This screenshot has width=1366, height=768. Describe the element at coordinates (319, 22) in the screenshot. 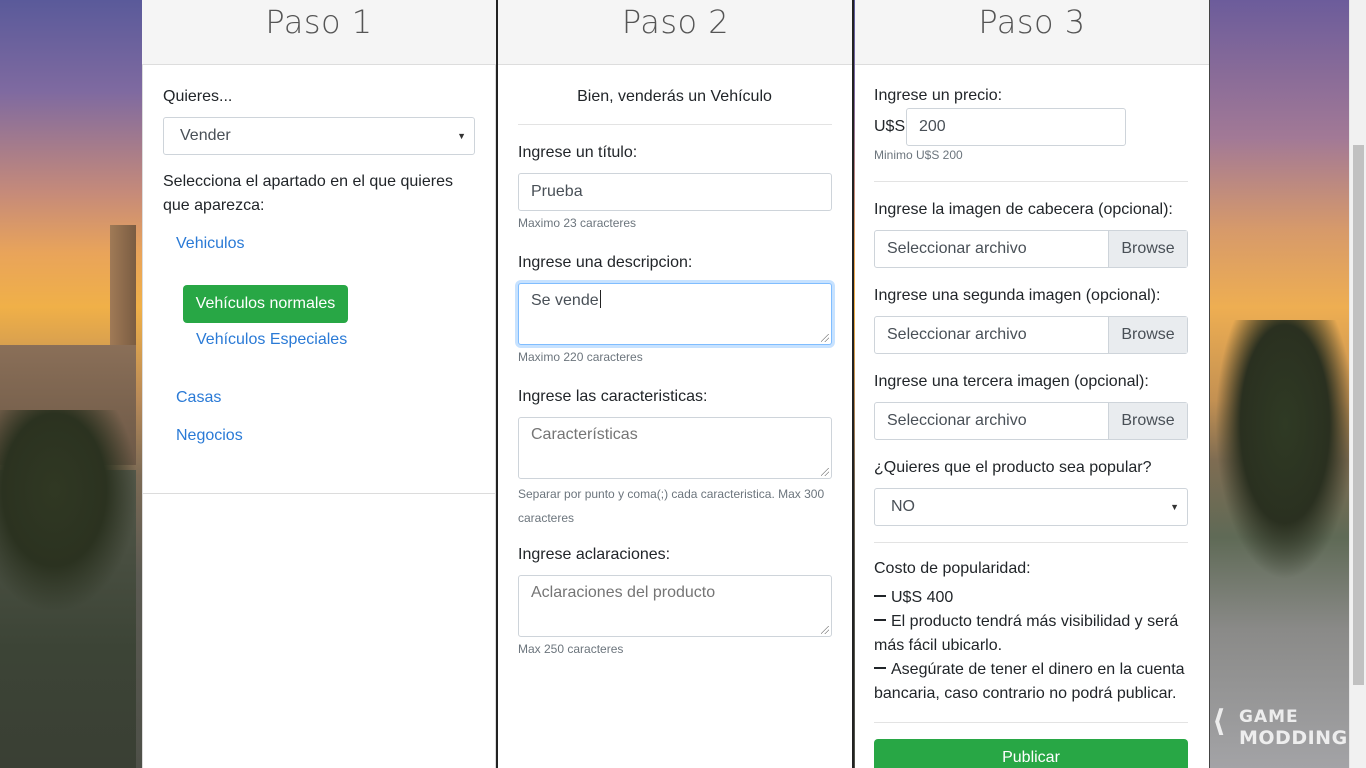

I see `step1-title: Paso 1` at that location.